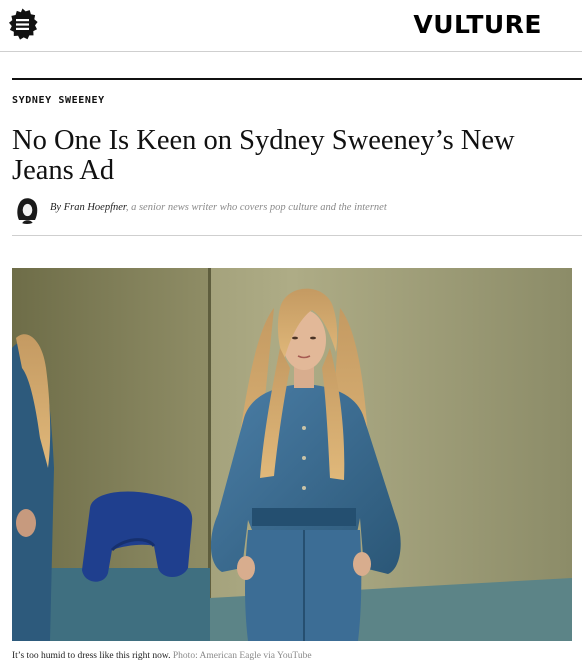 The image size is (582, 666). Describe the element at coordinates (297, 235) in the screenshot. I see `byline-divider` at that location.